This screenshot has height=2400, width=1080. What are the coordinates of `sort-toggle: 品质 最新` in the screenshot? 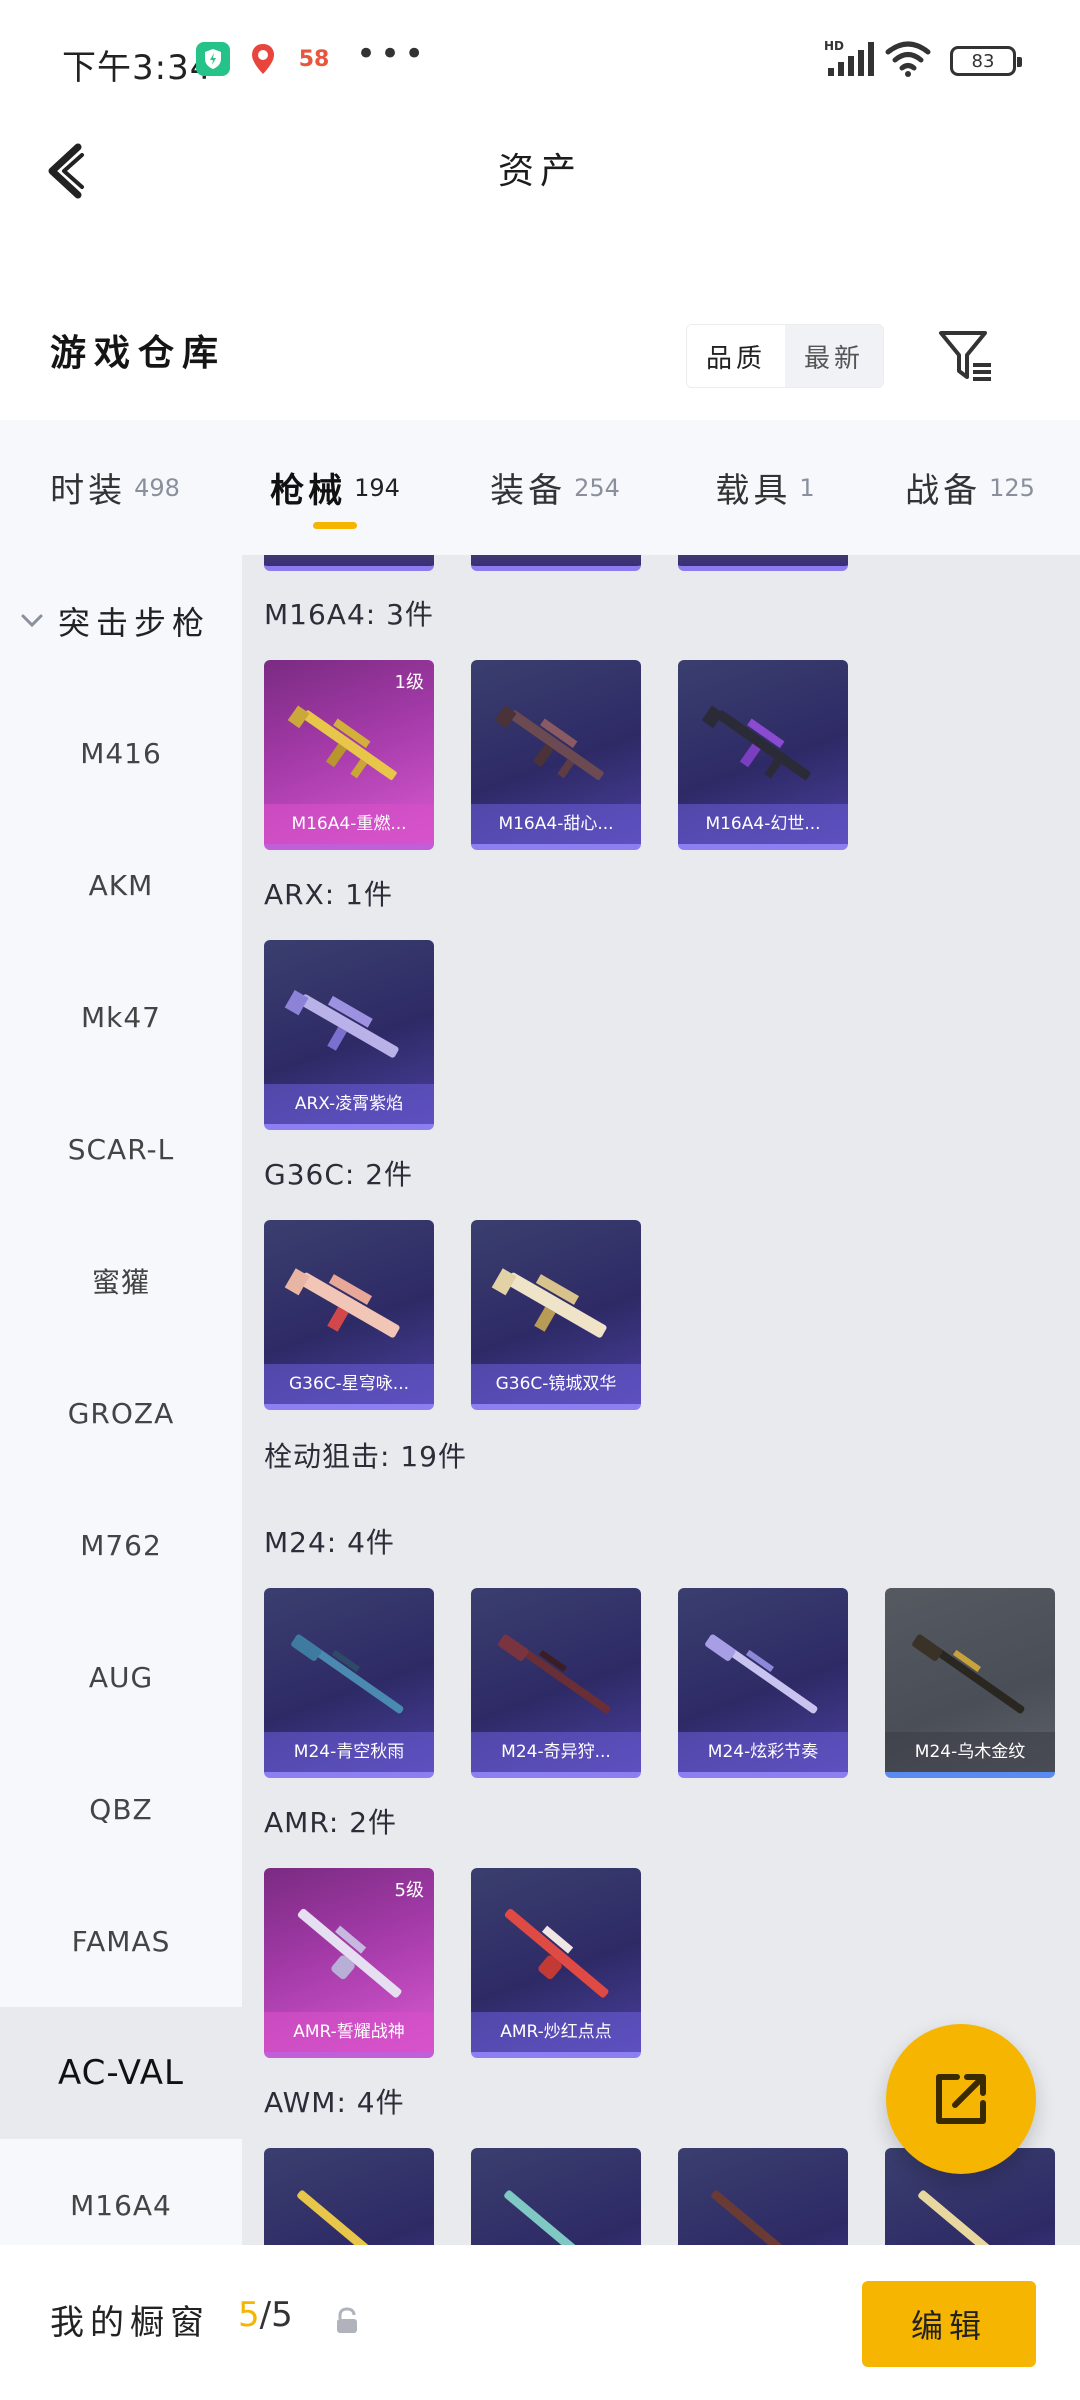 It's located at (785, 356).